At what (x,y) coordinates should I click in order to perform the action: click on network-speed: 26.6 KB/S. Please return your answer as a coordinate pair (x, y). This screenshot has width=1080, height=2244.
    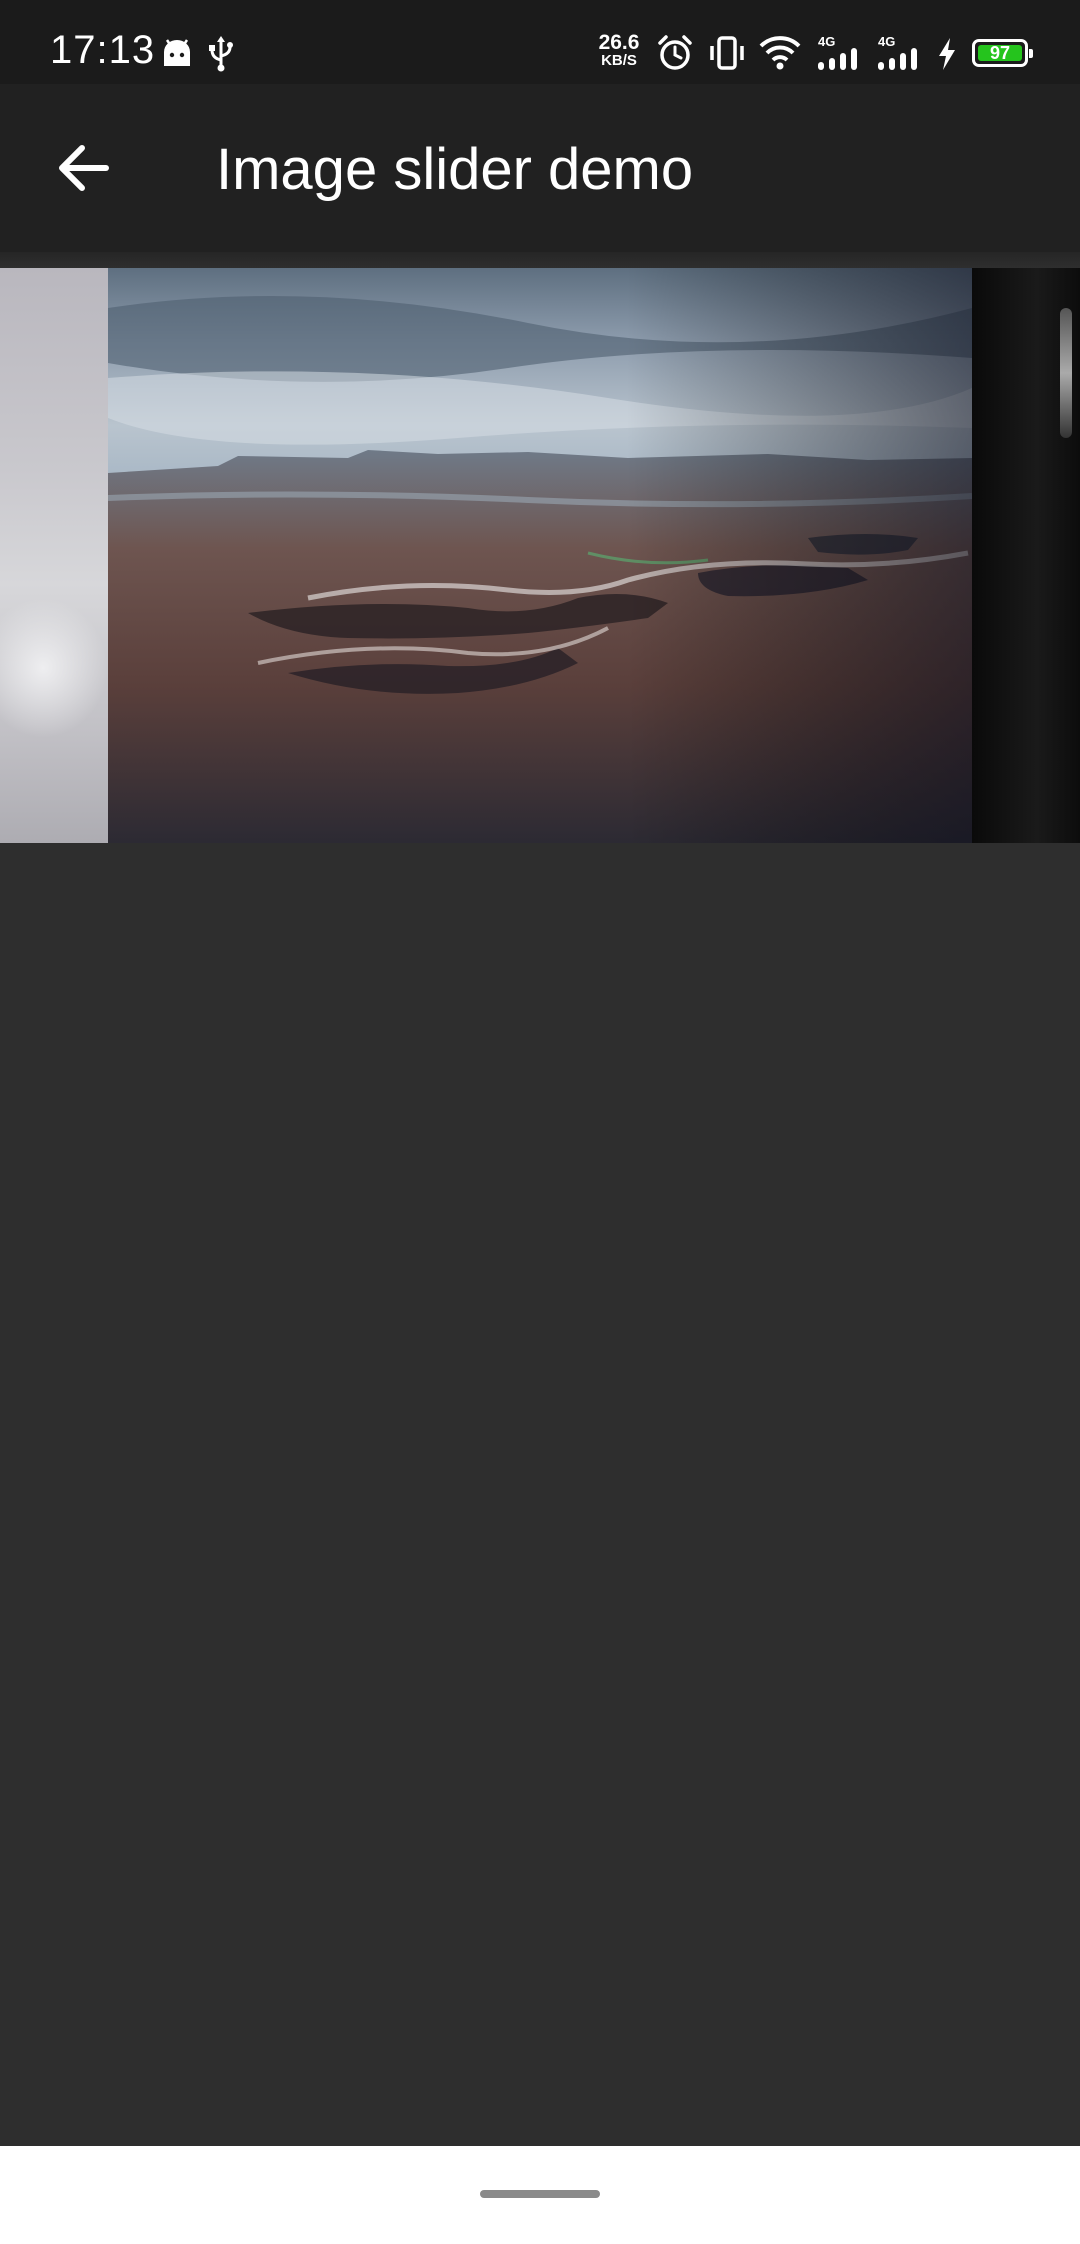
    Looking at the image, I should click on (619, 50).